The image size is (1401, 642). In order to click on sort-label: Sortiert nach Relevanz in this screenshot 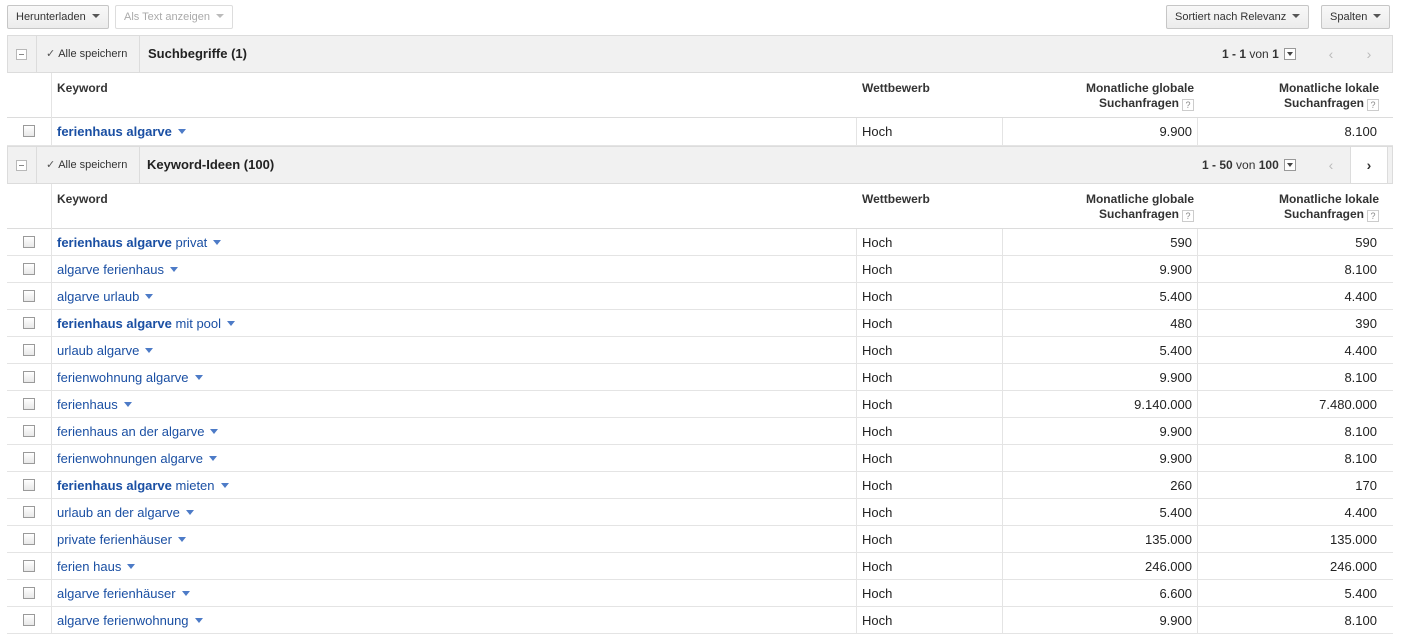, I will do `click(1231, 17)`.